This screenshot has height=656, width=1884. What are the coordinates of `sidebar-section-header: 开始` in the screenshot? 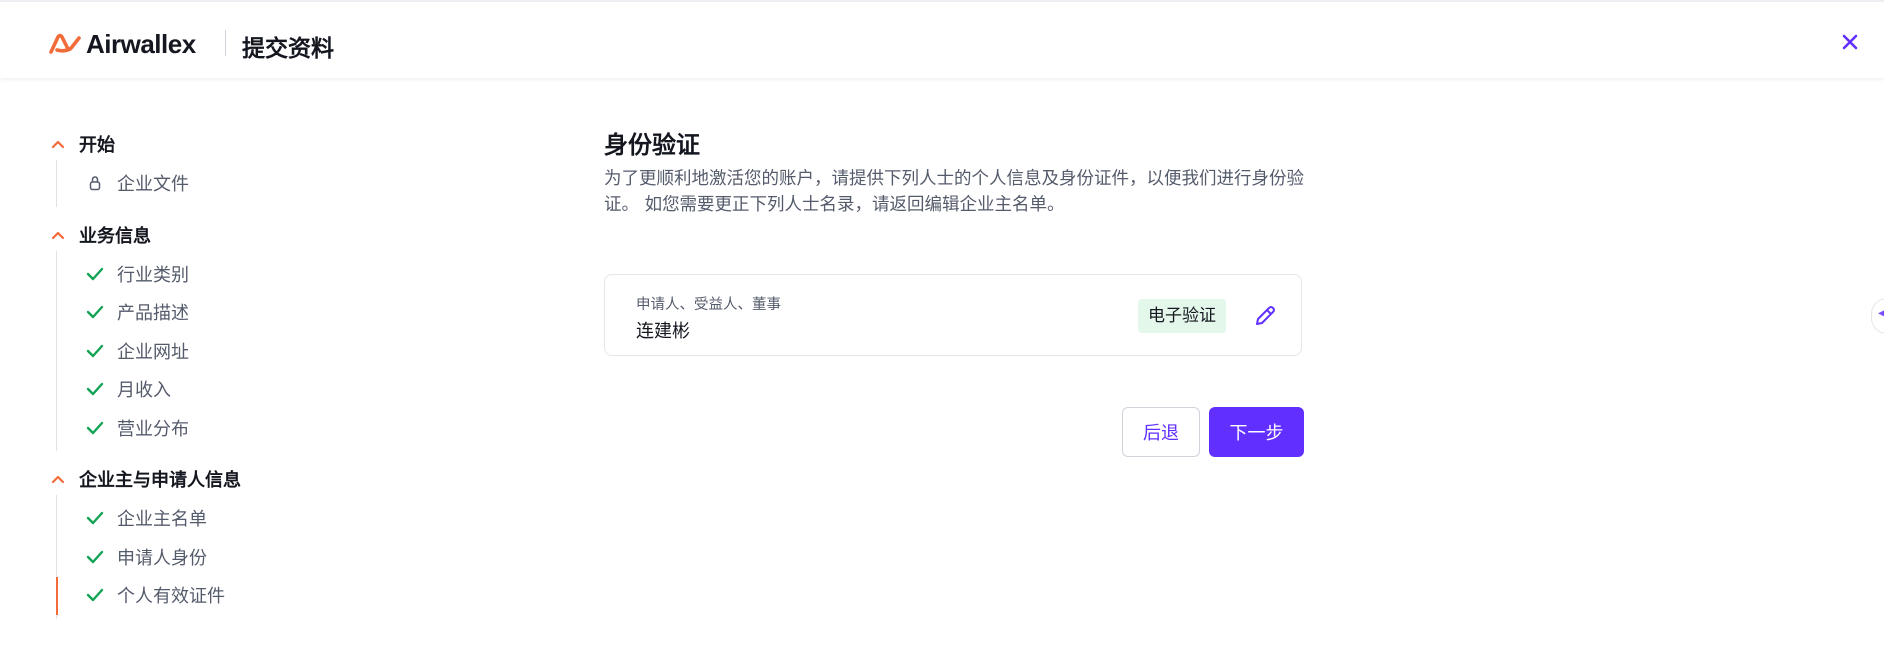 It's located at (258, 144).